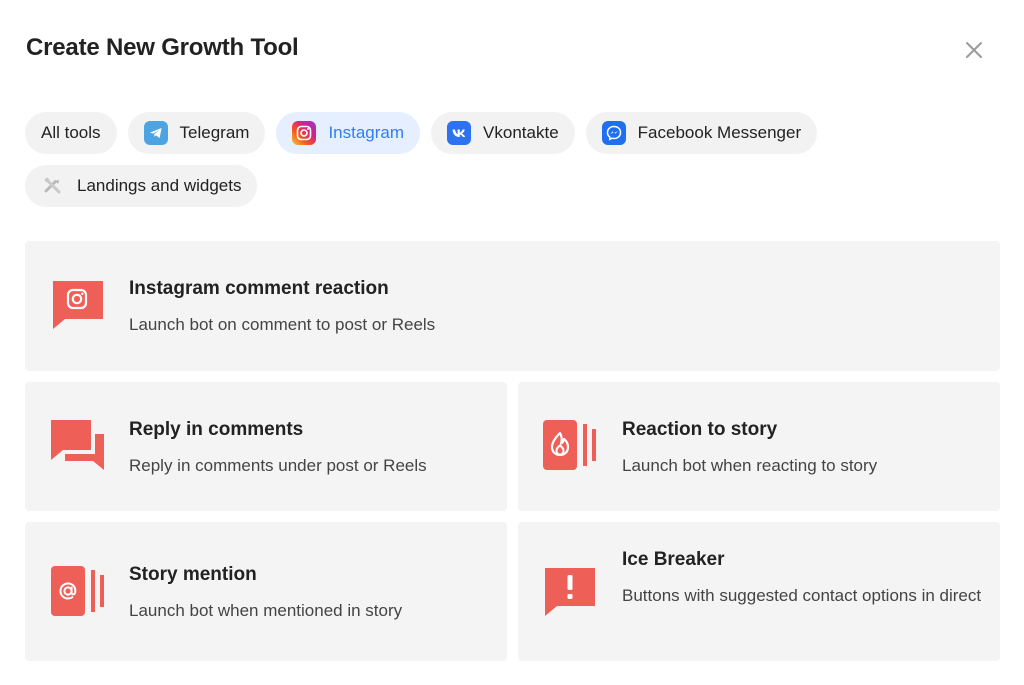 The height and width of the screenshot is (685, 1024). Describe the element at coordinates (673, 559) in the screenshot. I see `tool-title: Ice Breaker` at that location.